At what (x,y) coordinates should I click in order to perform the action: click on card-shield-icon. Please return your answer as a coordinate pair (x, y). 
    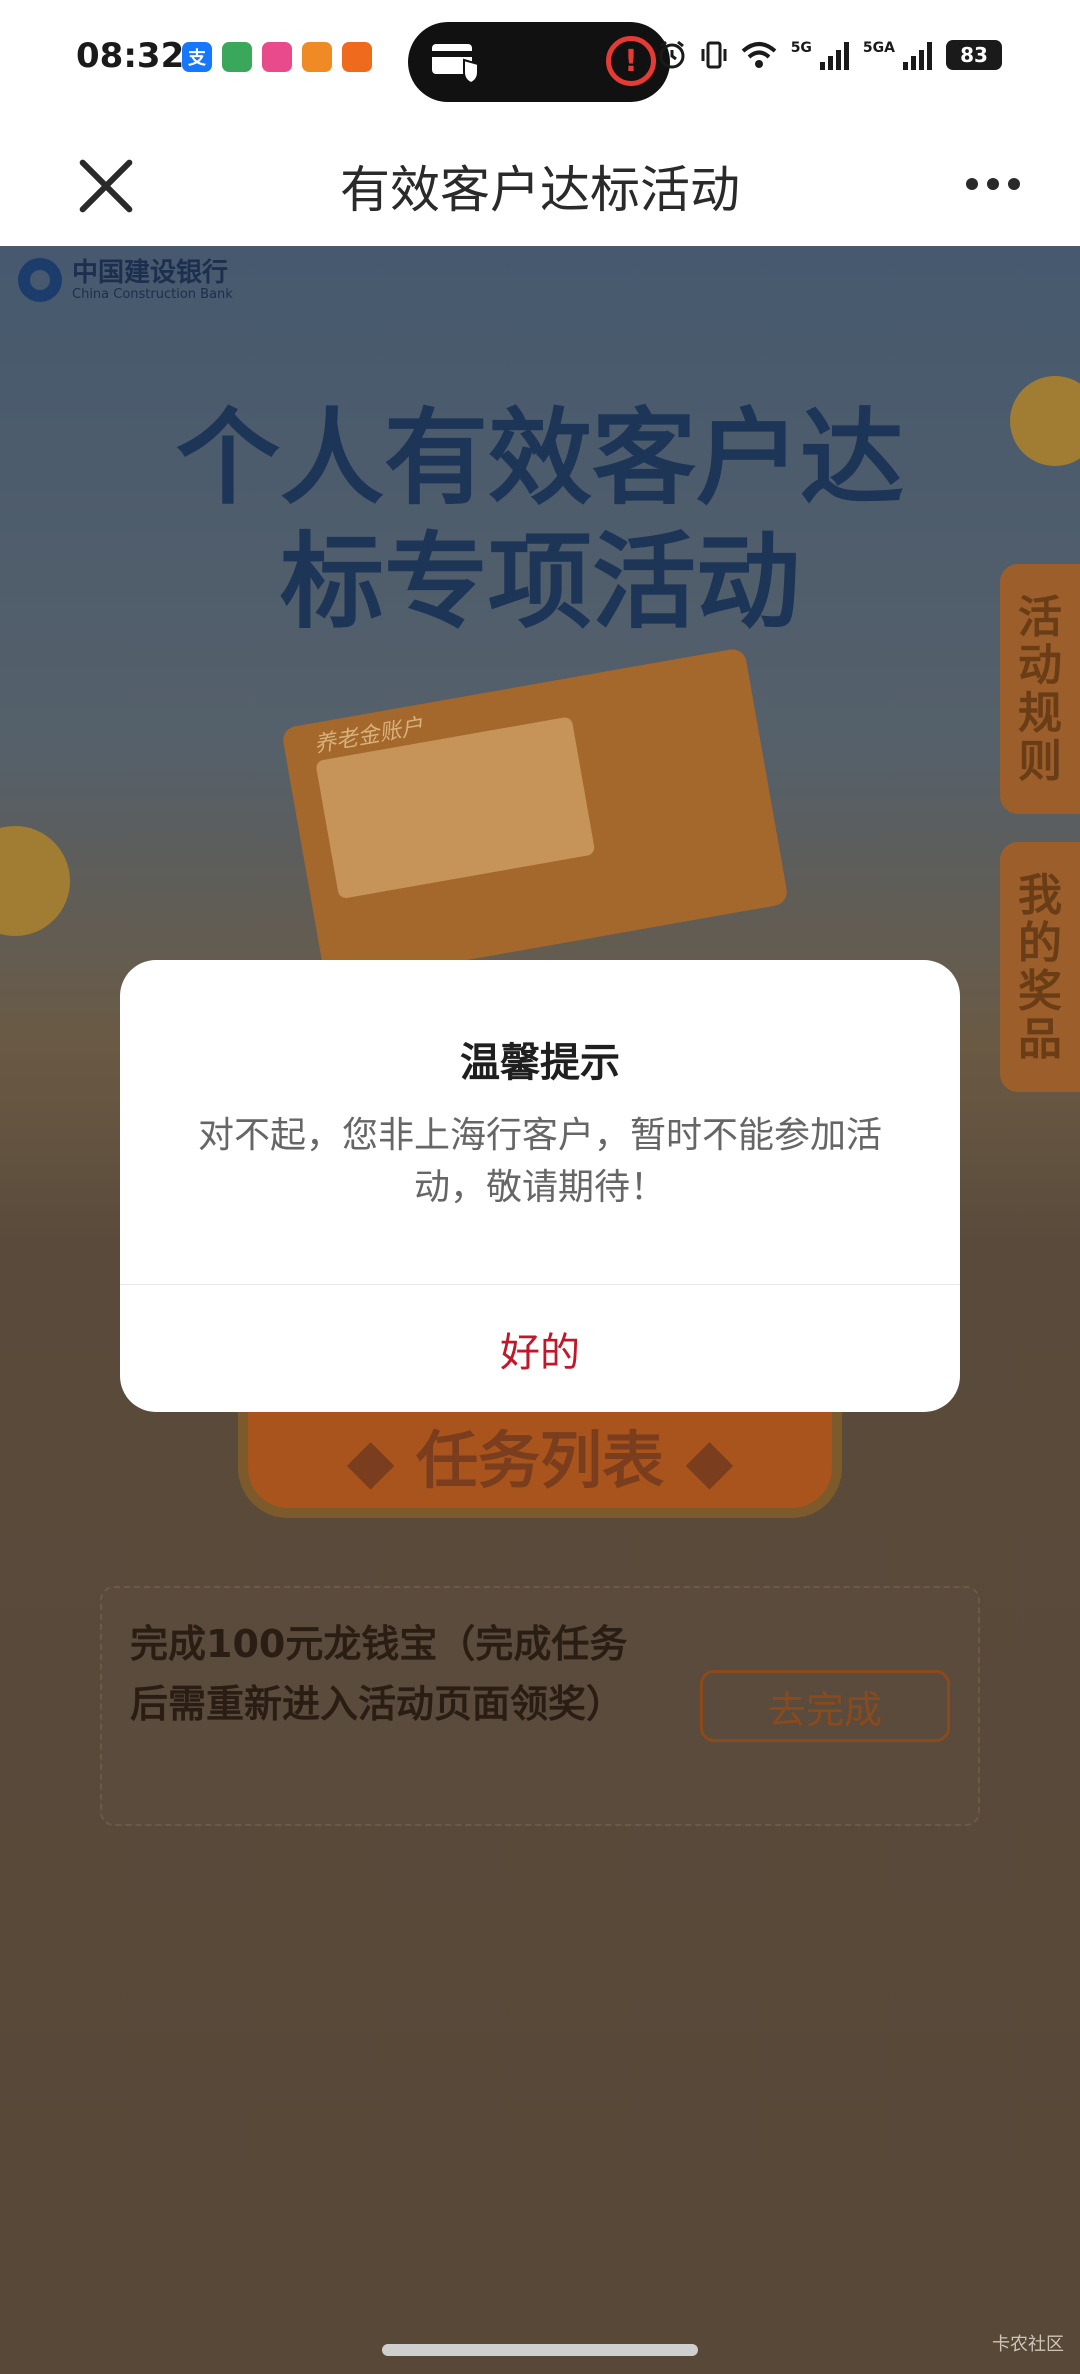
    Looking at the image, I should click on (455, 64).